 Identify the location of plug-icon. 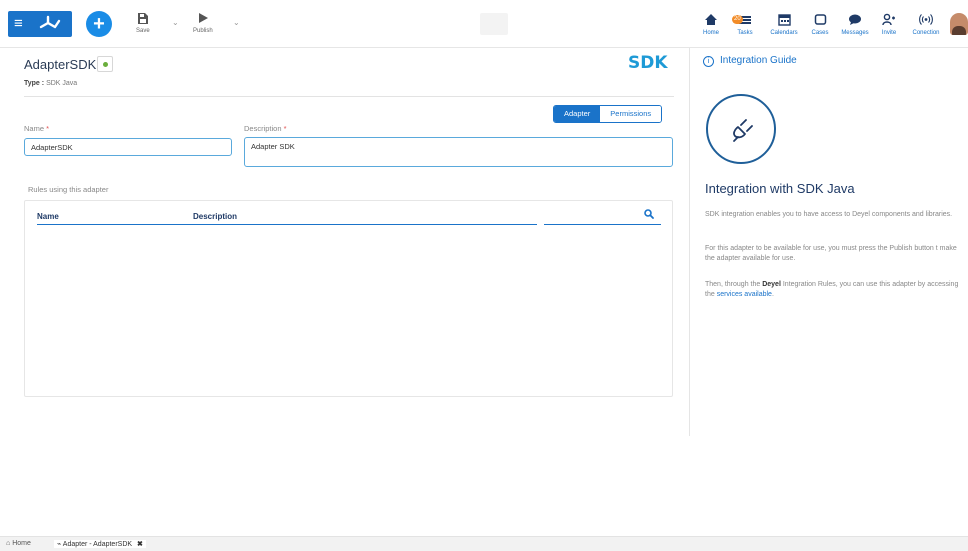
(743, 130).